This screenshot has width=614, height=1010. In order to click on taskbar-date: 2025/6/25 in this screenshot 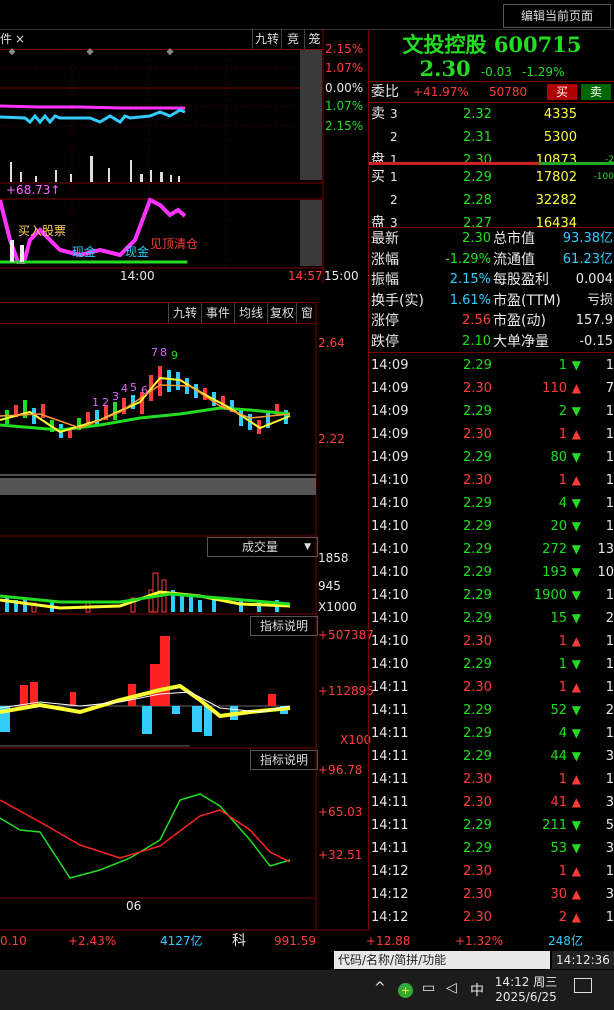, I will do `click(526, 997)`.